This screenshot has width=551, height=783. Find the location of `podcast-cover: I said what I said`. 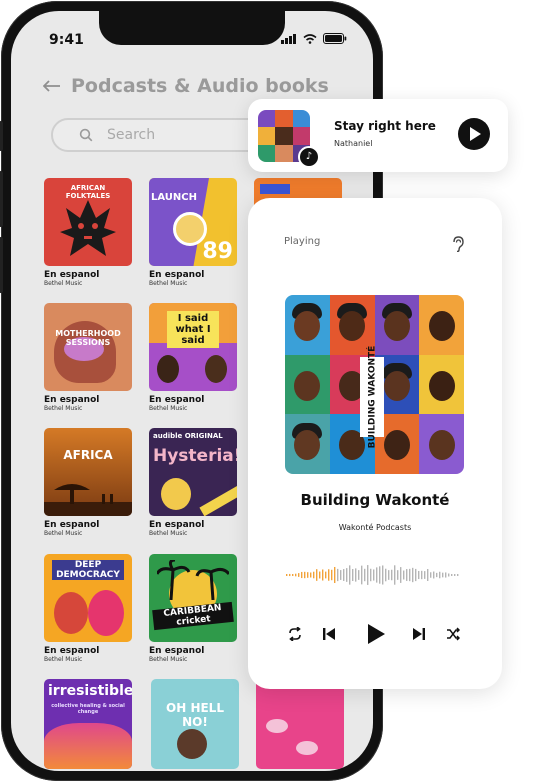

podcast-cover: I said what I said is located at coordinates (193, 347).